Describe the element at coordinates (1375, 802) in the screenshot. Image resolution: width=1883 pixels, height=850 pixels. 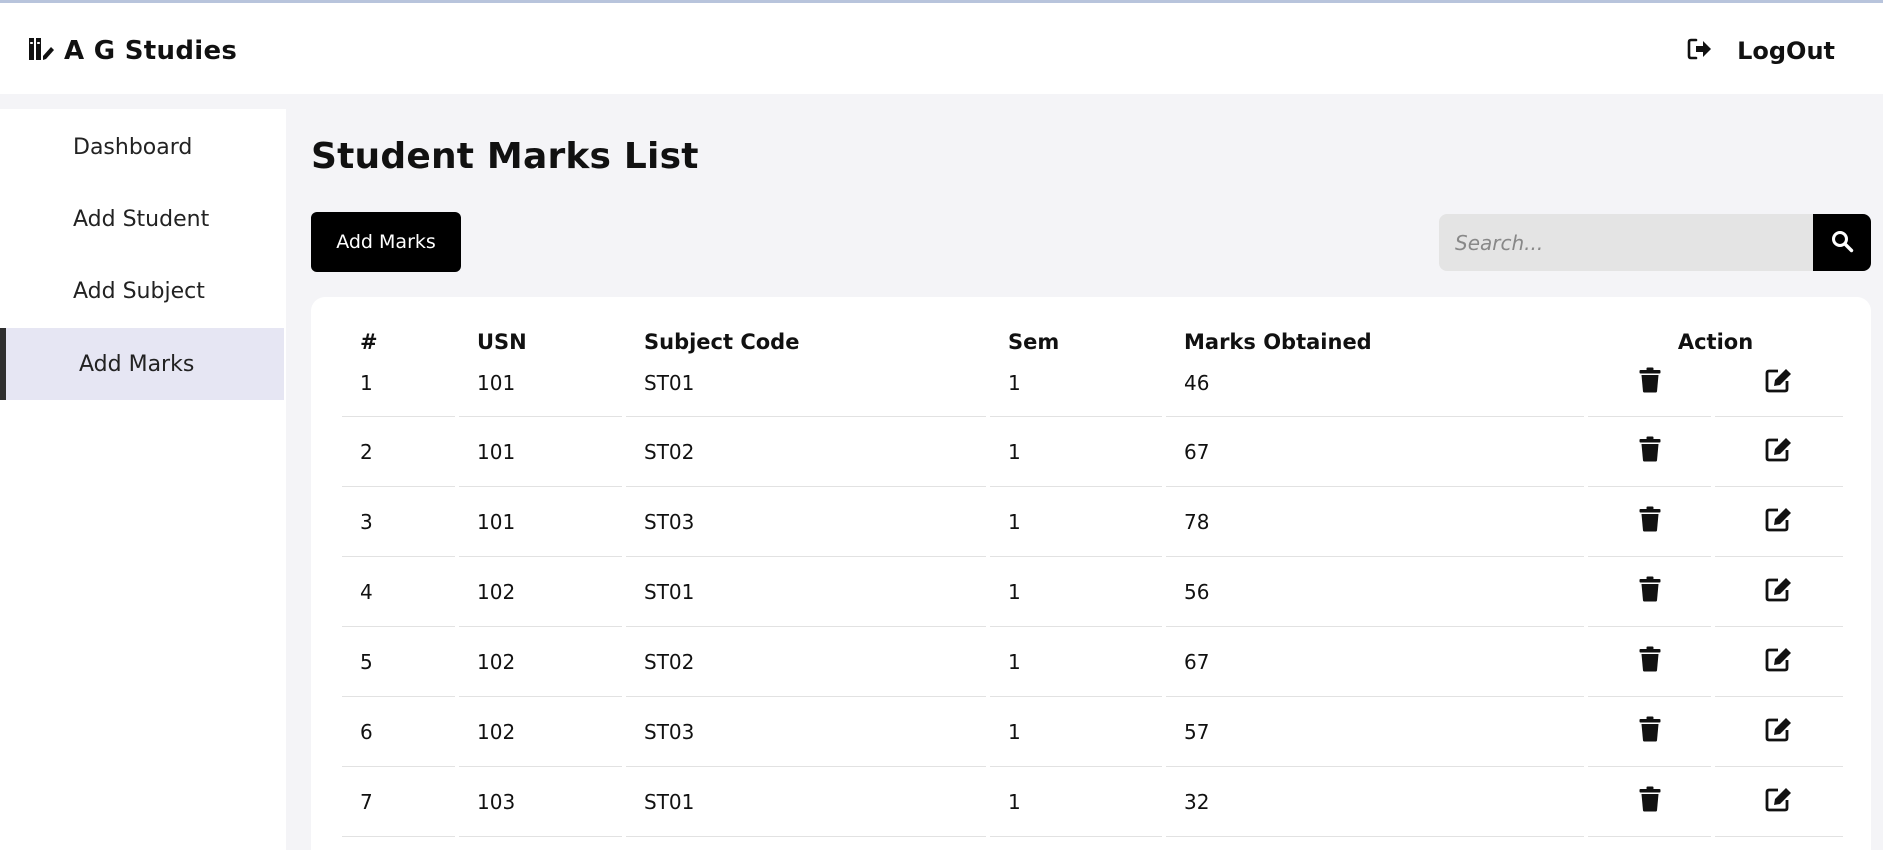
I see `cell-marks: 32` at that location.